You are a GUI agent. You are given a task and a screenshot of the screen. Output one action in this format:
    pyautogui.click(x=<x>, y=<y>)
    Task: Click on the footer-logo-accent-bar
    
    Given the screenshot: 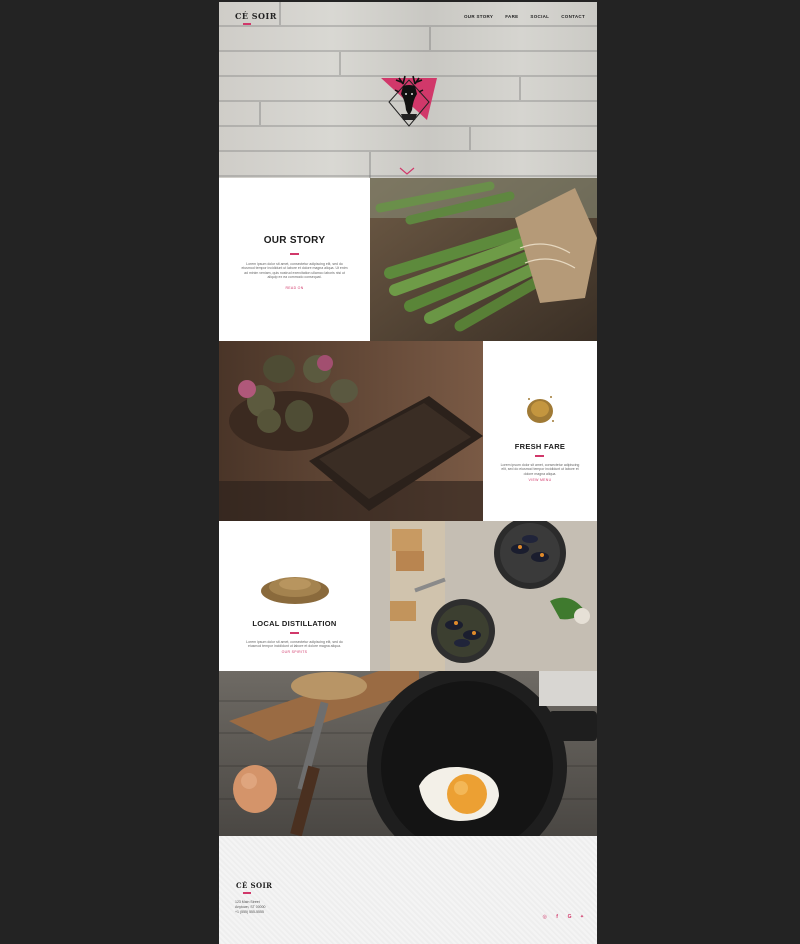 What is the action you would take?
    pyautogui.click(x=247, y=893)
    